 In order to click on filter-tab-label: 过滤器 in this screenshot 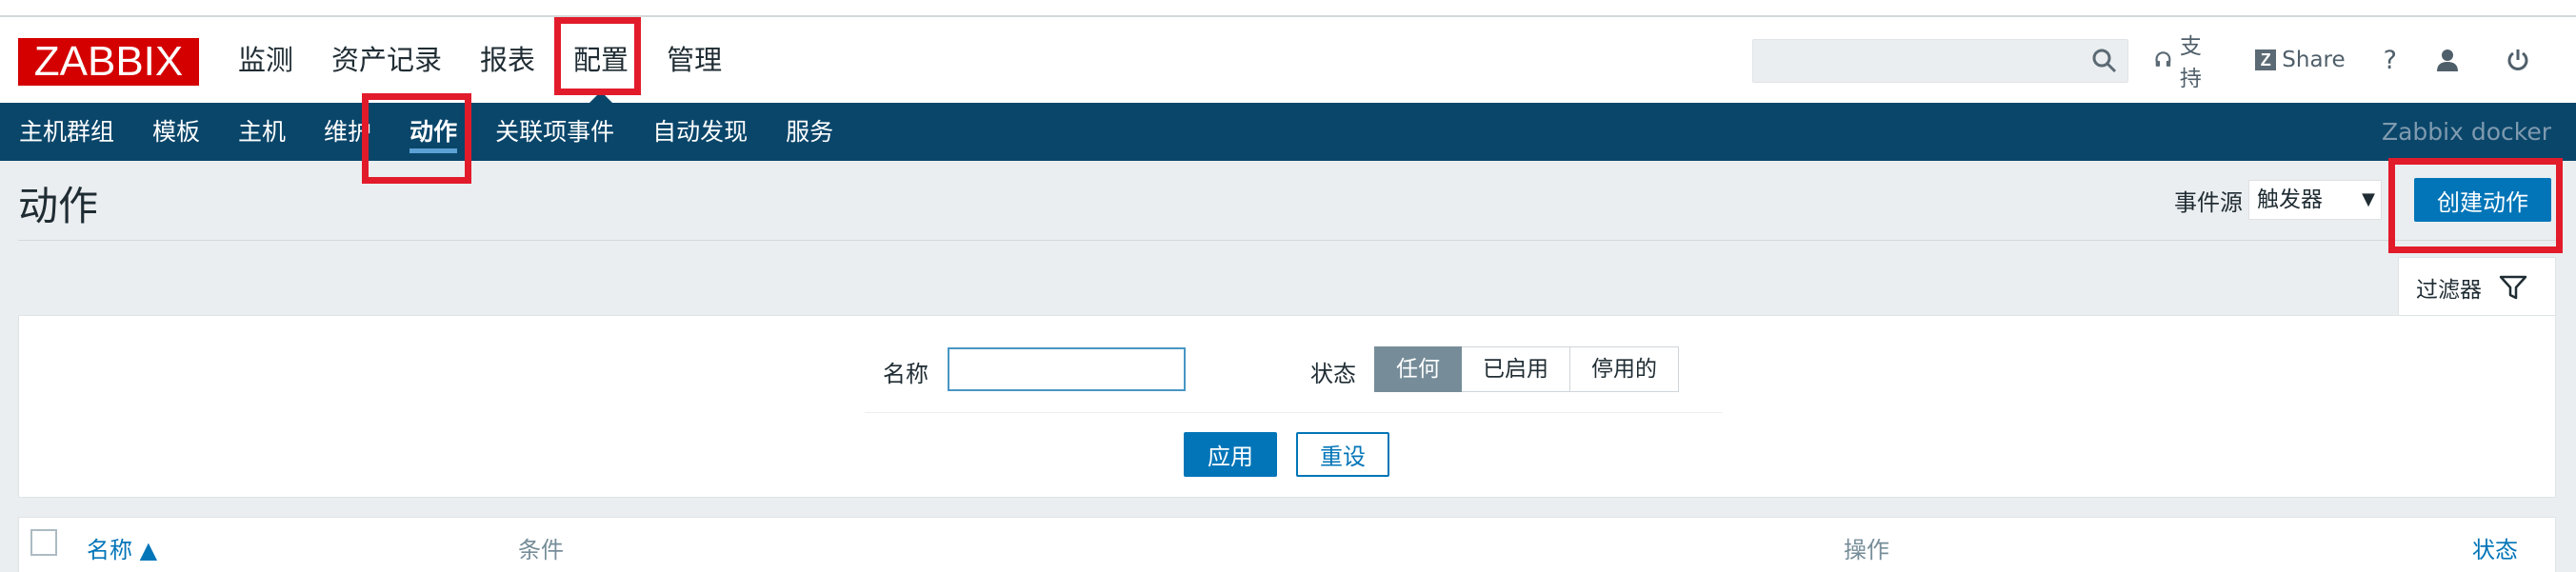, I will do `click(2449, 290)`.